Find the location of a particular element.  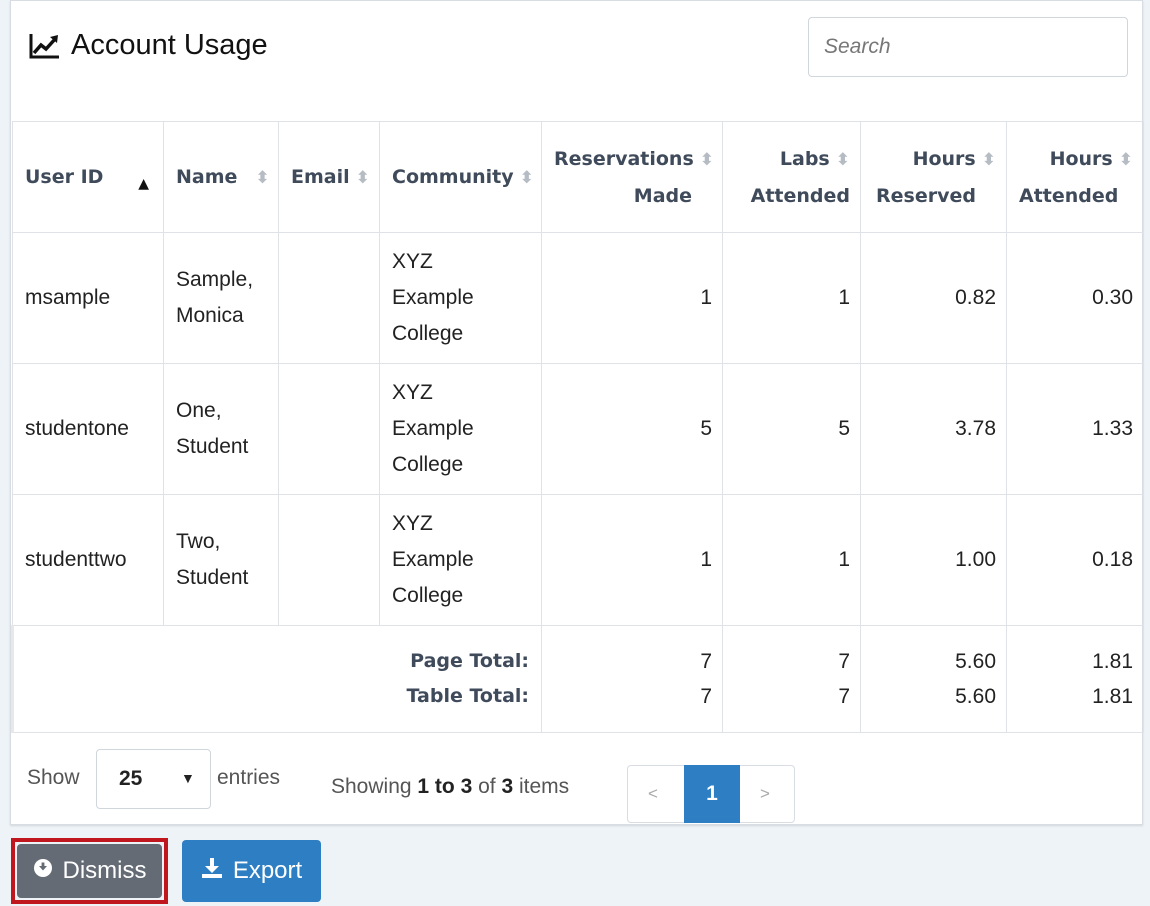

column-header-labs-attended: Labs ⬍ Attended is located at coordinates (791, 177).